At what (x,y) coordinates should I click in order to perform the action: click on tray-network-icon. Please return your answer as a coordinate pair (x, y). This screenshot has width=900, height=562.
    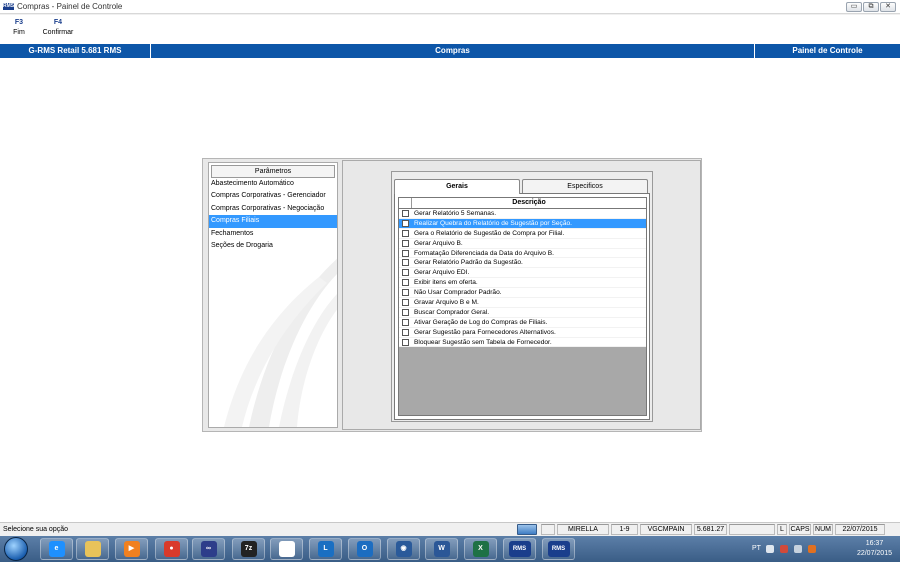
    Looking at the image, I should click on (784, 549).